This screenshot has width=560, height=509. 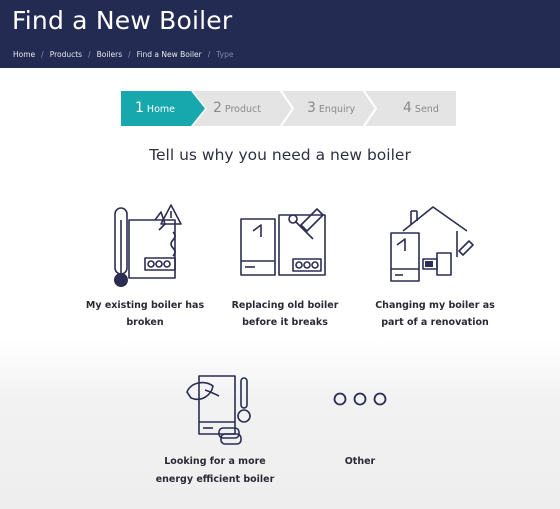 What do you see at coordinates (237, 108) in the screenshot?
I see `step-product: 2 Product` at bounding box center [237, 108].